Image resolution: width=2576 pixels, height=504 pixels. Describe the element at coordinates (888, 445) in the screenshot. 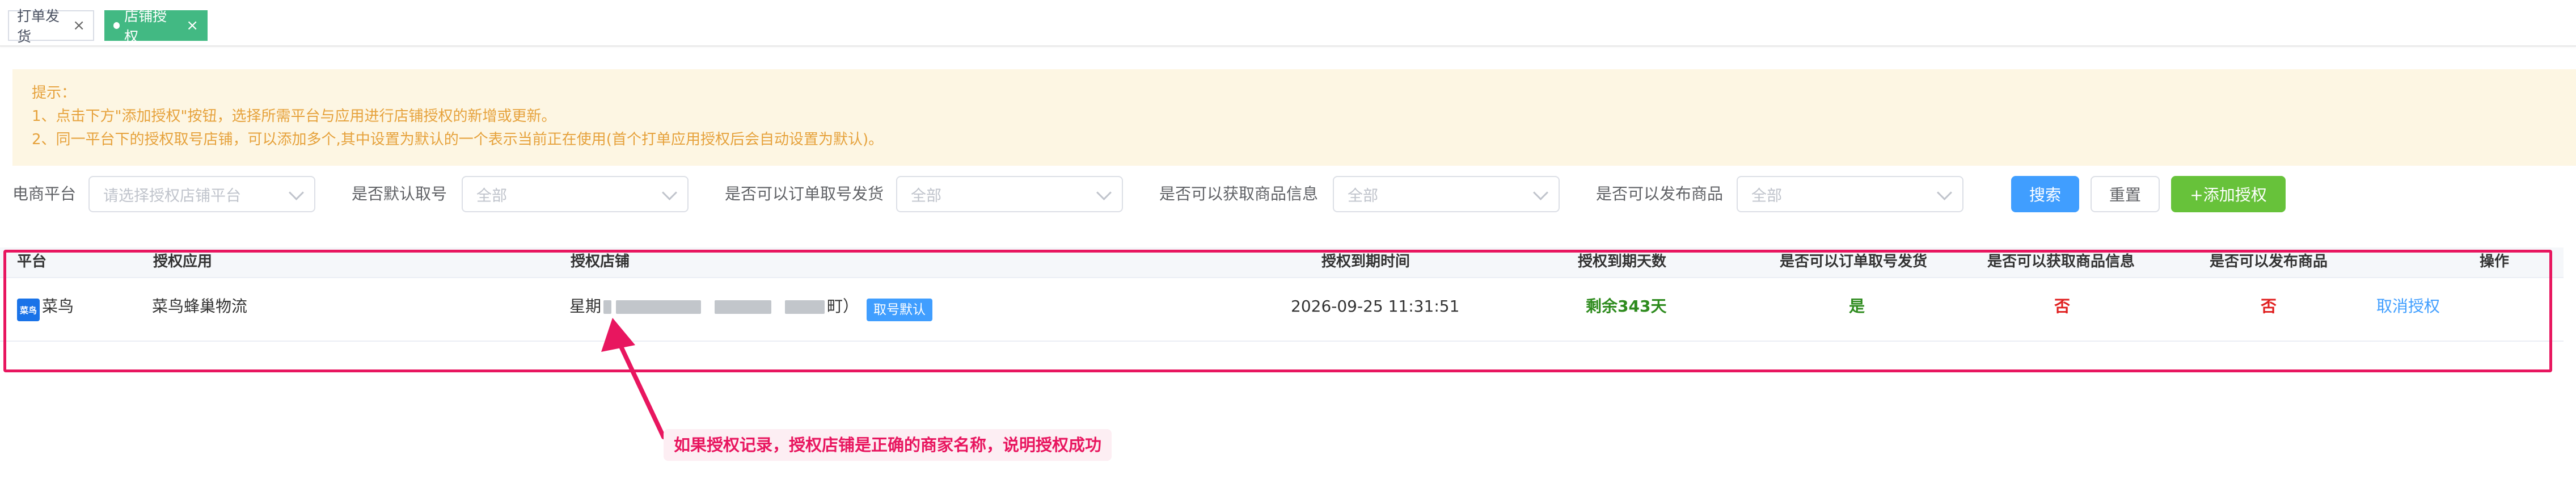

I see `annotation-note: 如果授权记录，授权店铺是正确的商家名称，说明授权成功` at that location.